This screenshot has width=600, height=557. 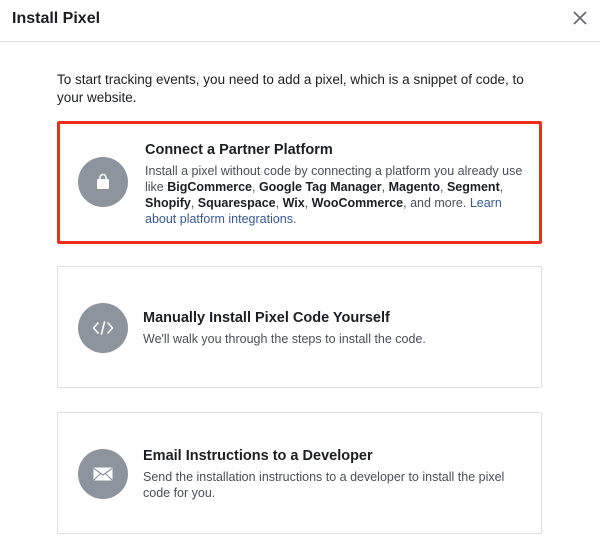 I want to click on option-title: Manually Install Pixel Code Yourself, so click(x=266, y=318).